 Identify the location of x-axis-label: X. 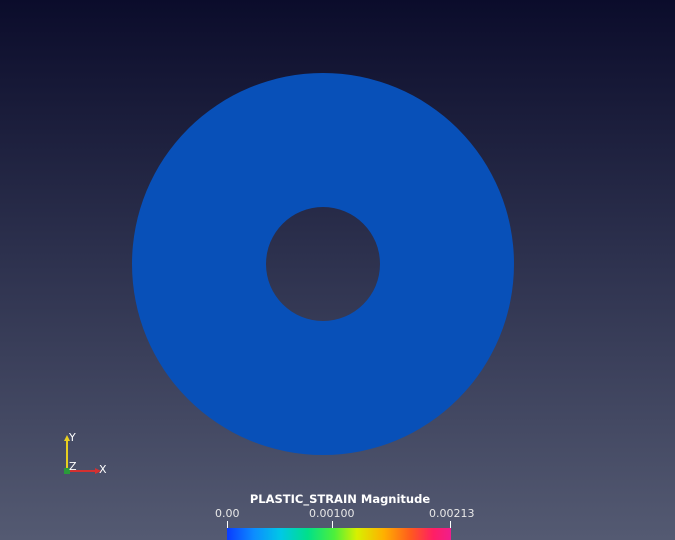
(103, 469).